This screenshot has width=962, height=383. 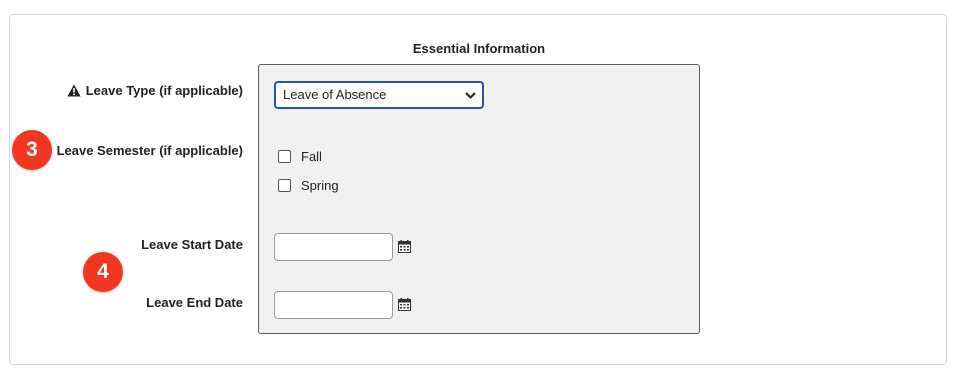 I want to click on leave-type-label-row: Leave Type (if applicable), so click(x=155, y=90).